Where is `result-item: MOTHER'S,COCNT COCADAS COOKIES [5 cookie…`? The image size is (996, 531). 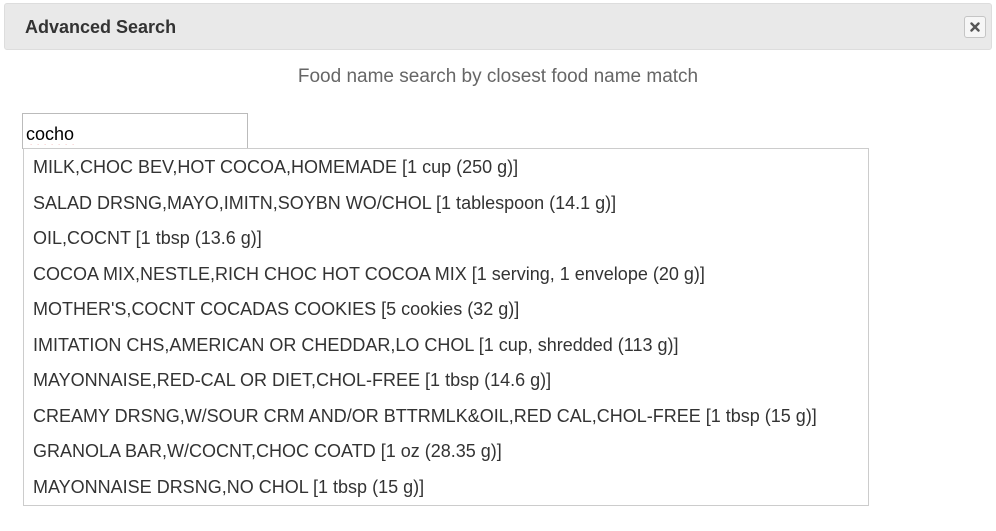 result-item: MOTHER'S,COCNT COCADAS COOKIES [5 cookie… is located at coordinates (446, 310).